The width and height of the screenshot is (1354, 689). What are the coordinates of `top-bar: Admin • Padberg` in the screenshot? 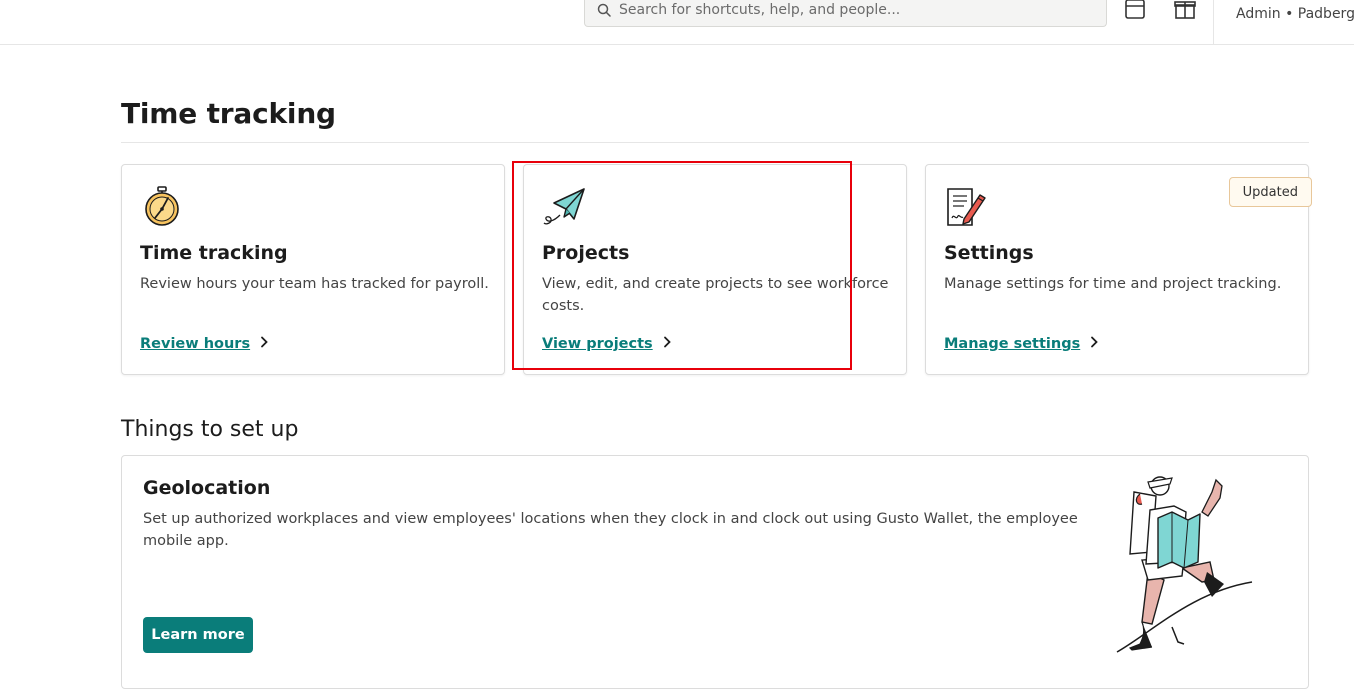 It's located at (677, 22).